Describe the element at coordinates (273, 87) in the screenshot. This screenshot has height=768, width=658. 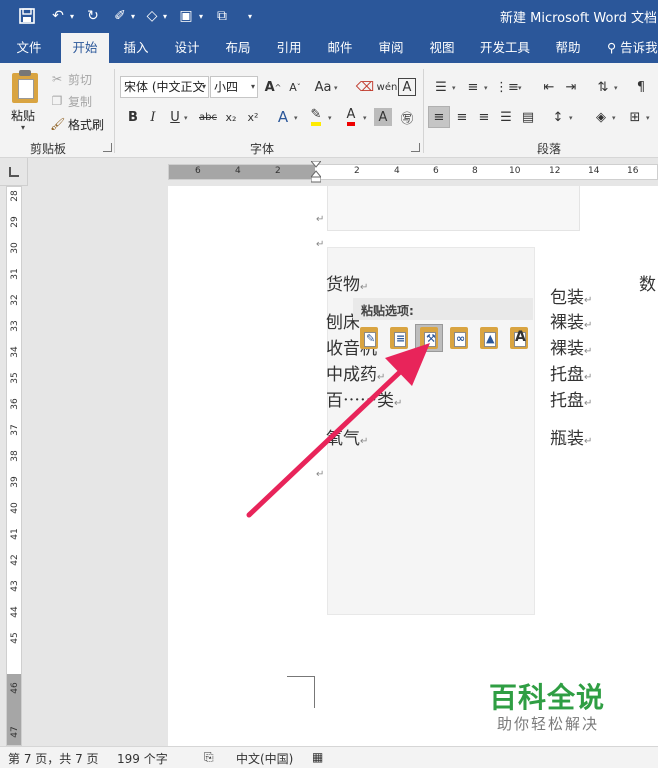
I see `grow-font-button: A ^` at that location.